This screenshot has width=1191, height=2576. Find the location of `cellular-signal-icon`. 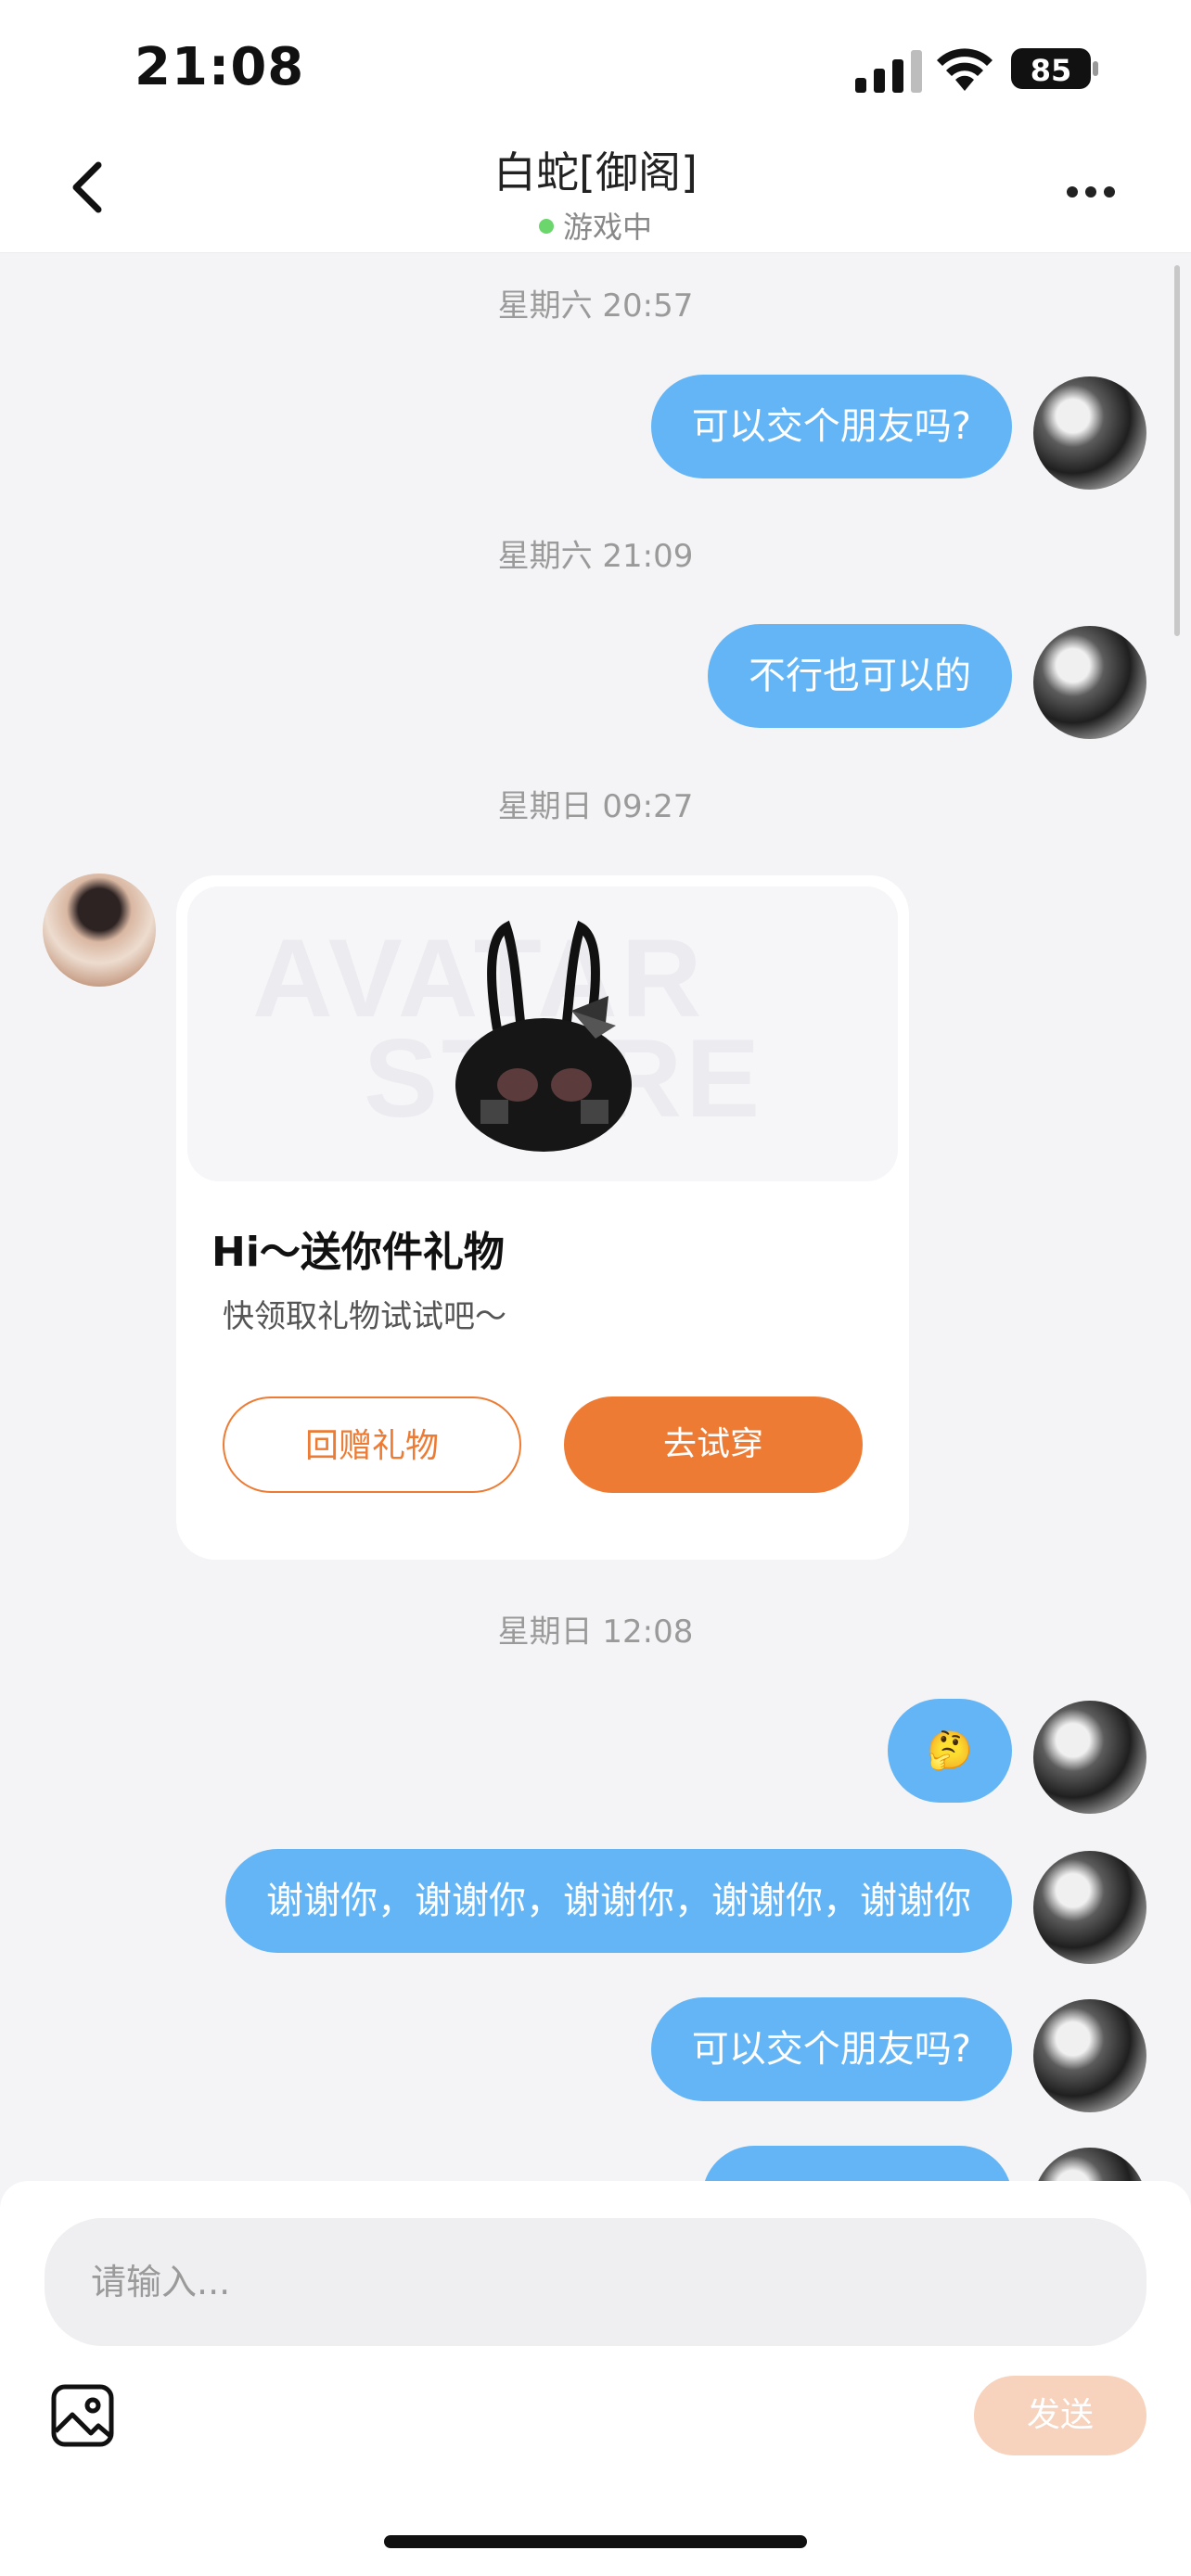

cellular-signal-icon is located at coordinates (888, 71).